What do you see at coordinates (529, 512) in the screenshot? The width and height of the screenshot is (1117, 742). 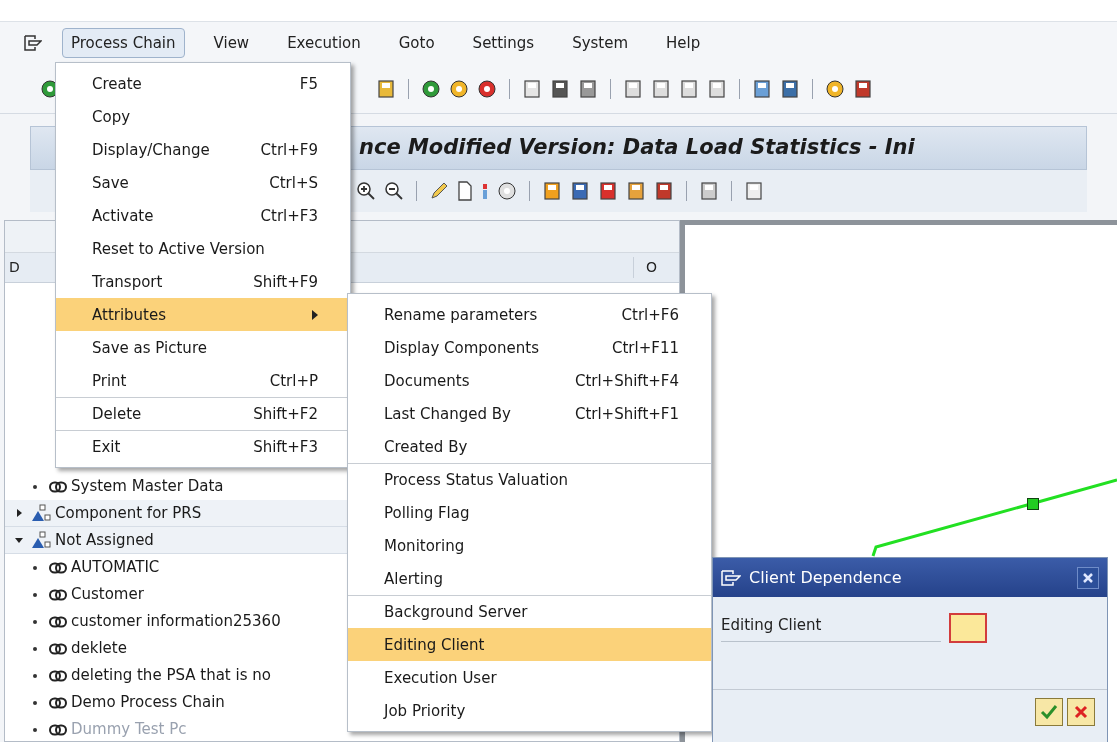 I see `menu-item: Polling Flag` at bounding box center [529, 512].